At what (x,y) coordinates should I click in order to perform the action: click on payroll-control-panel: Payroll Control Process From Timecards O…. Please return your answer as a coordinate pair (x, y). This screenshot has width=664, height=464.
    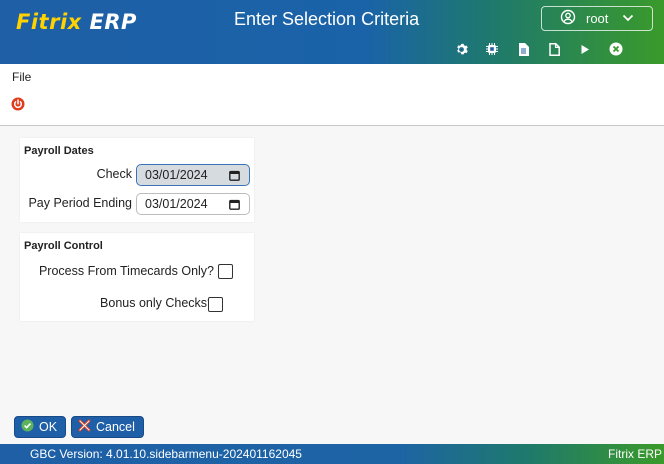
    Looking at the image, I should click on (137, 277).